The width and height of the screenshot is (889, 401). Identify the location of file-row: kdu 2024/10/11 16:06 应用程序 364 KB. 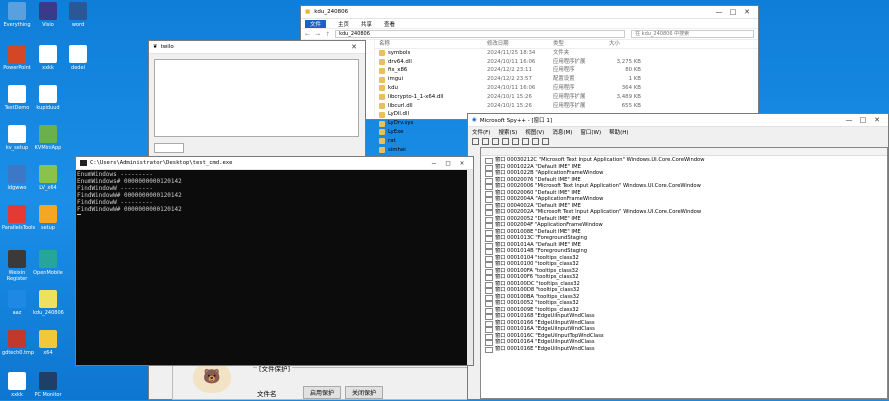
(566, 88).